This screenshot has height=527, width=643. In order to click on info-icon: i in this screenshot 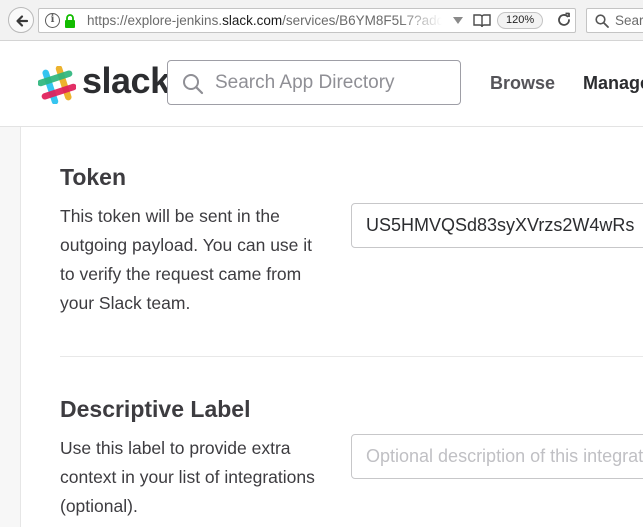, I will do `click(52, 20)`.